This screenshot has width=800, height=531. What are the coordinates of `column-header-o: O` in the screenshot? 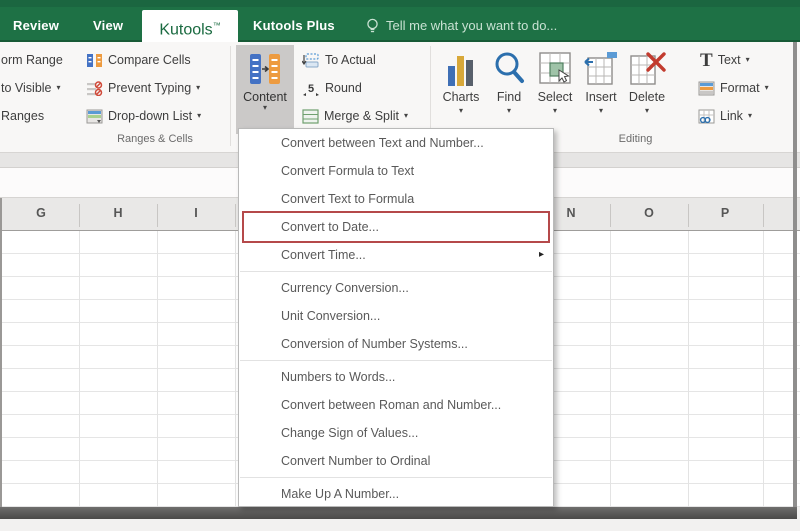 It's located at (649, 213).